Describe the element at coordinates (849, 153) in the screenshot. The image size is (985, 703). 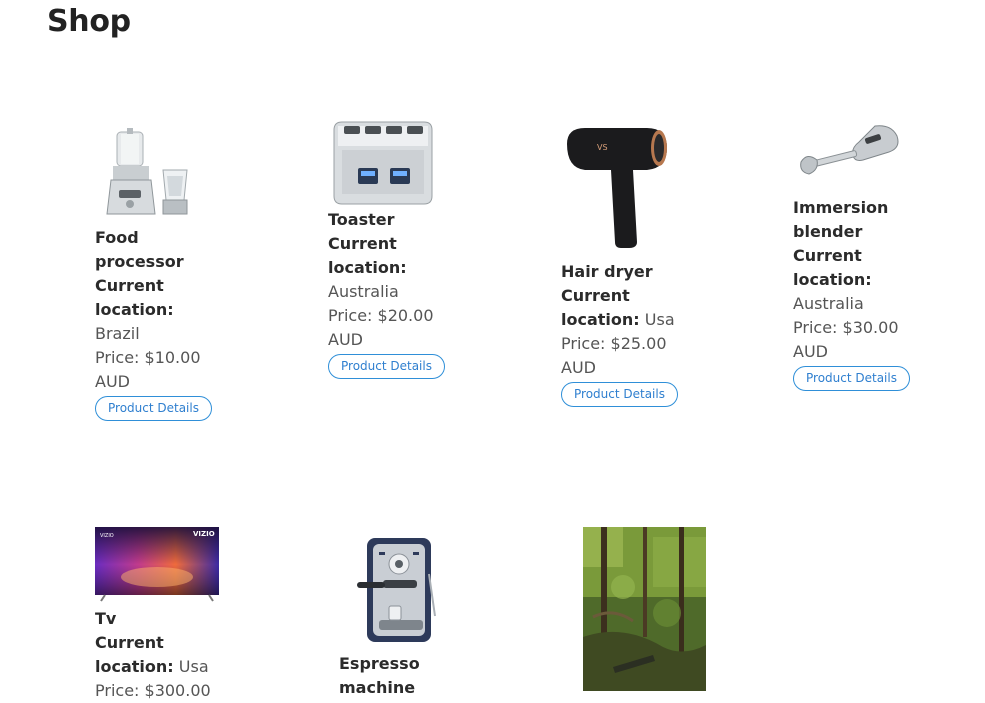
I see `immersion-blender-image` at that location.